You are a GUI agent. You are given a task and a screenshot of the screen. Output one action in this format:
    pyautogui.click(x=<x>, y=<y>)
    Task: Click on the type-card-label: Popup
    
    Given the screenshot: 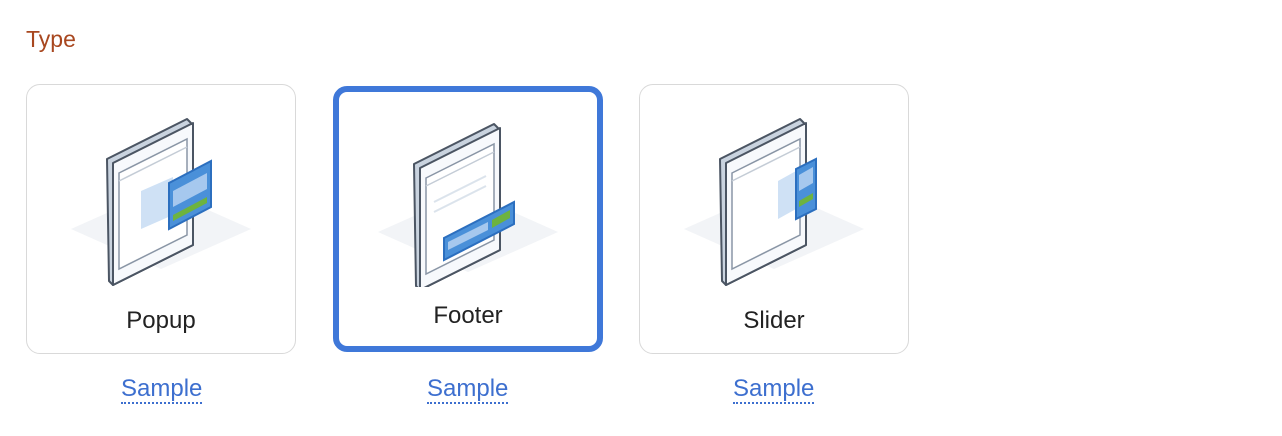 What is the action you would take?
    pyautogui.click(x=161, y=320)
    